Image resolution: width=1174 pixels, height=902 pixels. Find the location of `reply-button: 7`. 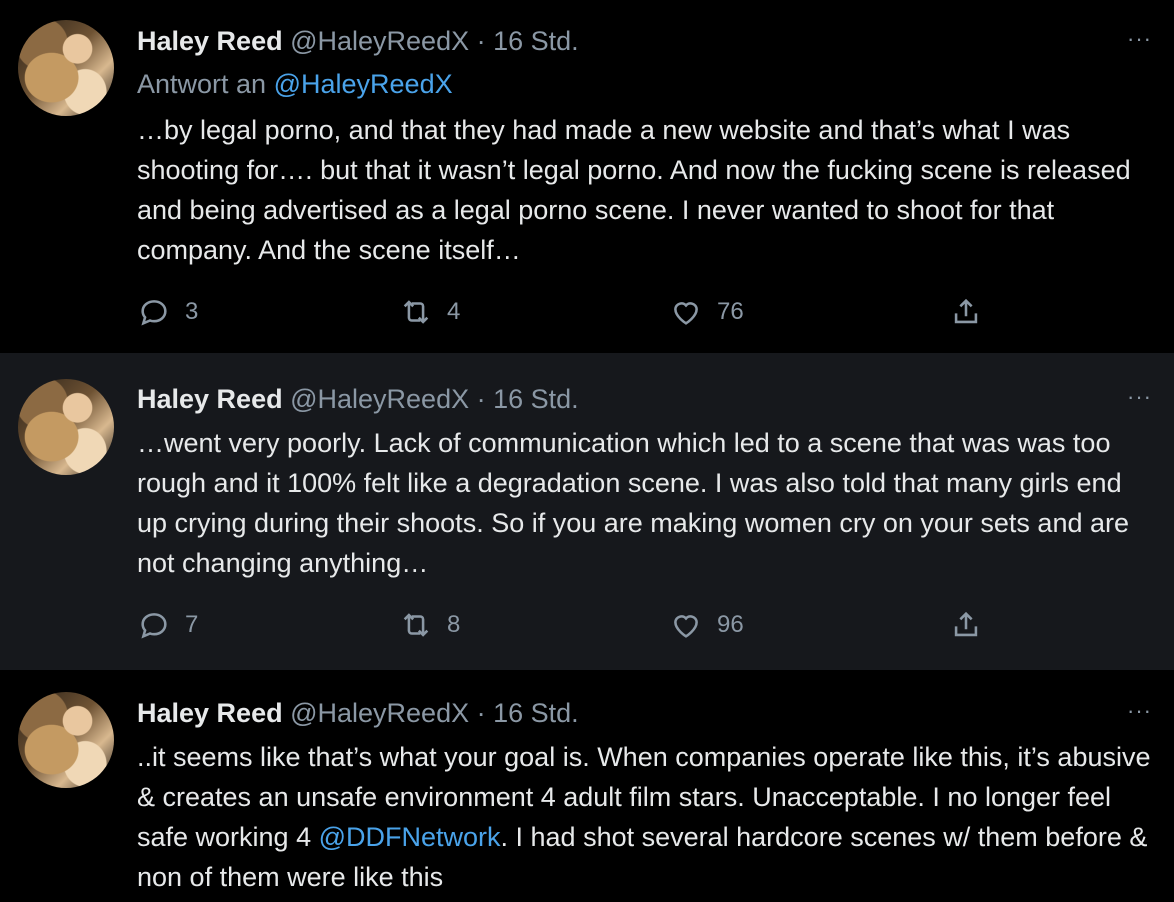

reply-button: 7 is located at coordinates (167, 625).